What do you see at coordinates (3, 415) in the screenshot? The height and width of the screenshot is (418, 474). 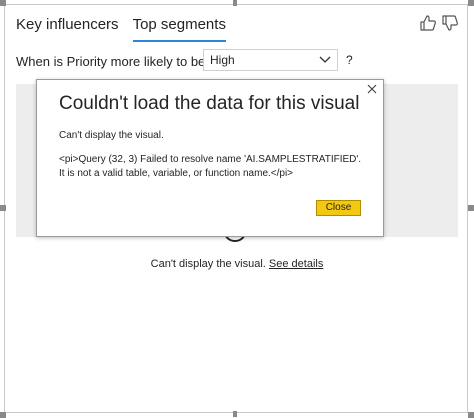 I see `resize-handle-bottom-left` at bounding box center [3, 415].